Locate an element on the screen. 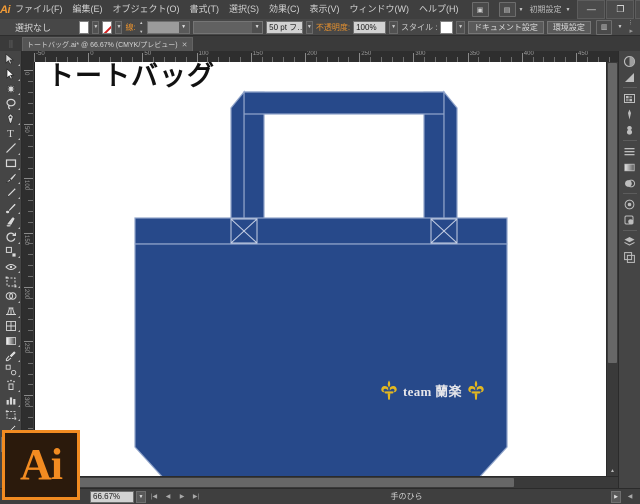  tool-paintbrush is located at coordinates (11, 178).